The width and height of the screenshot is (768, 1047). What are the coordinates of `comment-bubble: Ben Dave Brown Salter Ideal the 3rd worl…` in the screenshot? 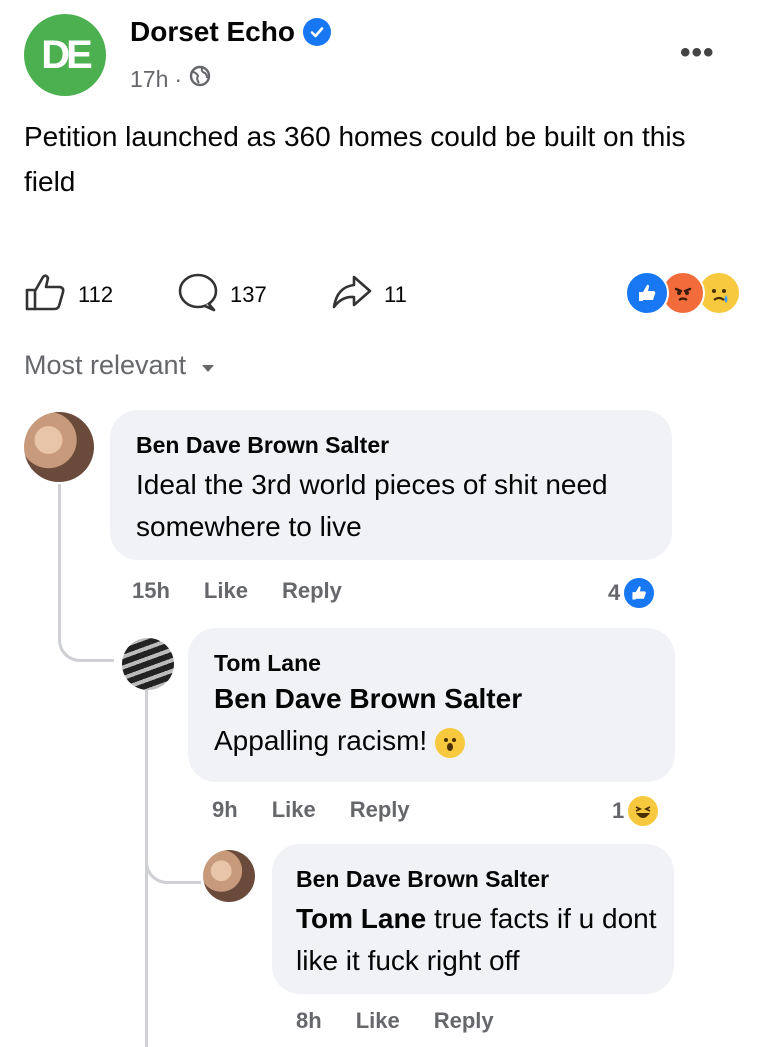 It's located at (391, 485).